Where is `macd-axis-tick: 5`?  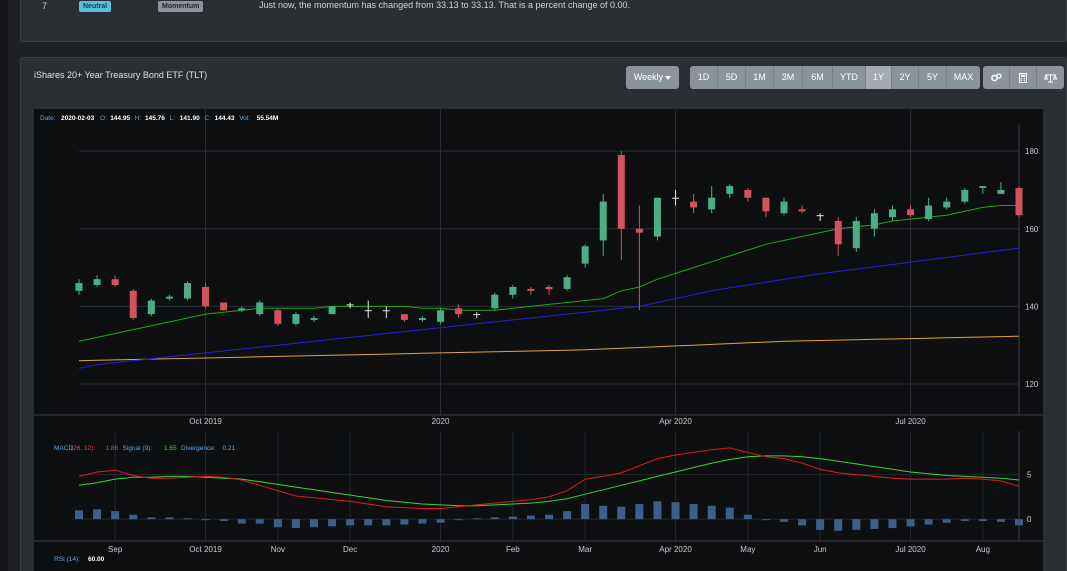 macd-axis-tick: 5 is located at coordinates (1029, 475).